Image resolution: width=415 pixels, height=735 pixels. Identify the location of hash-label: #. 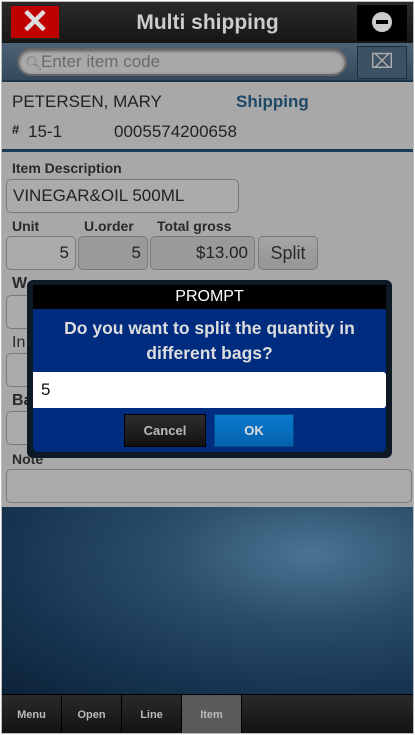
(16, 129).